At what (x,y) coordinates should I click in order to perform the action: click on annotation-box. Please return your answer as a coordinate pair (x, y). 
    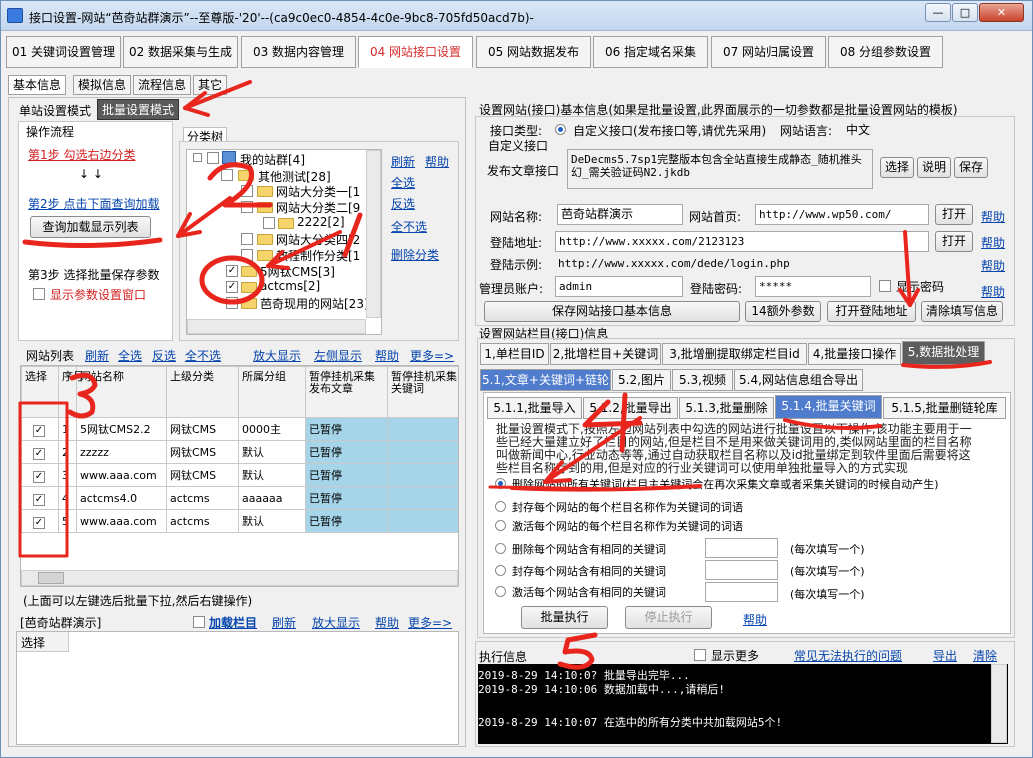
    Looking at the image, I should click on (43, 479).